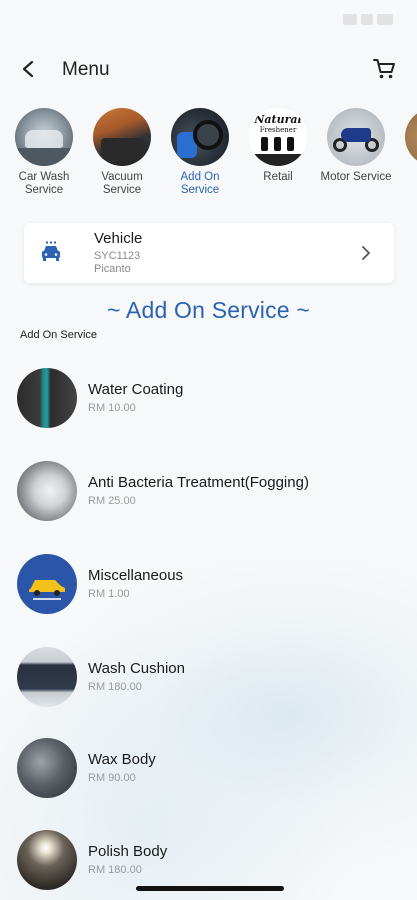  Describe the element at coordinates (208, 862) in the screenshot. I see `list-item-polish-body: Polish Body RM 180.00` at that location.